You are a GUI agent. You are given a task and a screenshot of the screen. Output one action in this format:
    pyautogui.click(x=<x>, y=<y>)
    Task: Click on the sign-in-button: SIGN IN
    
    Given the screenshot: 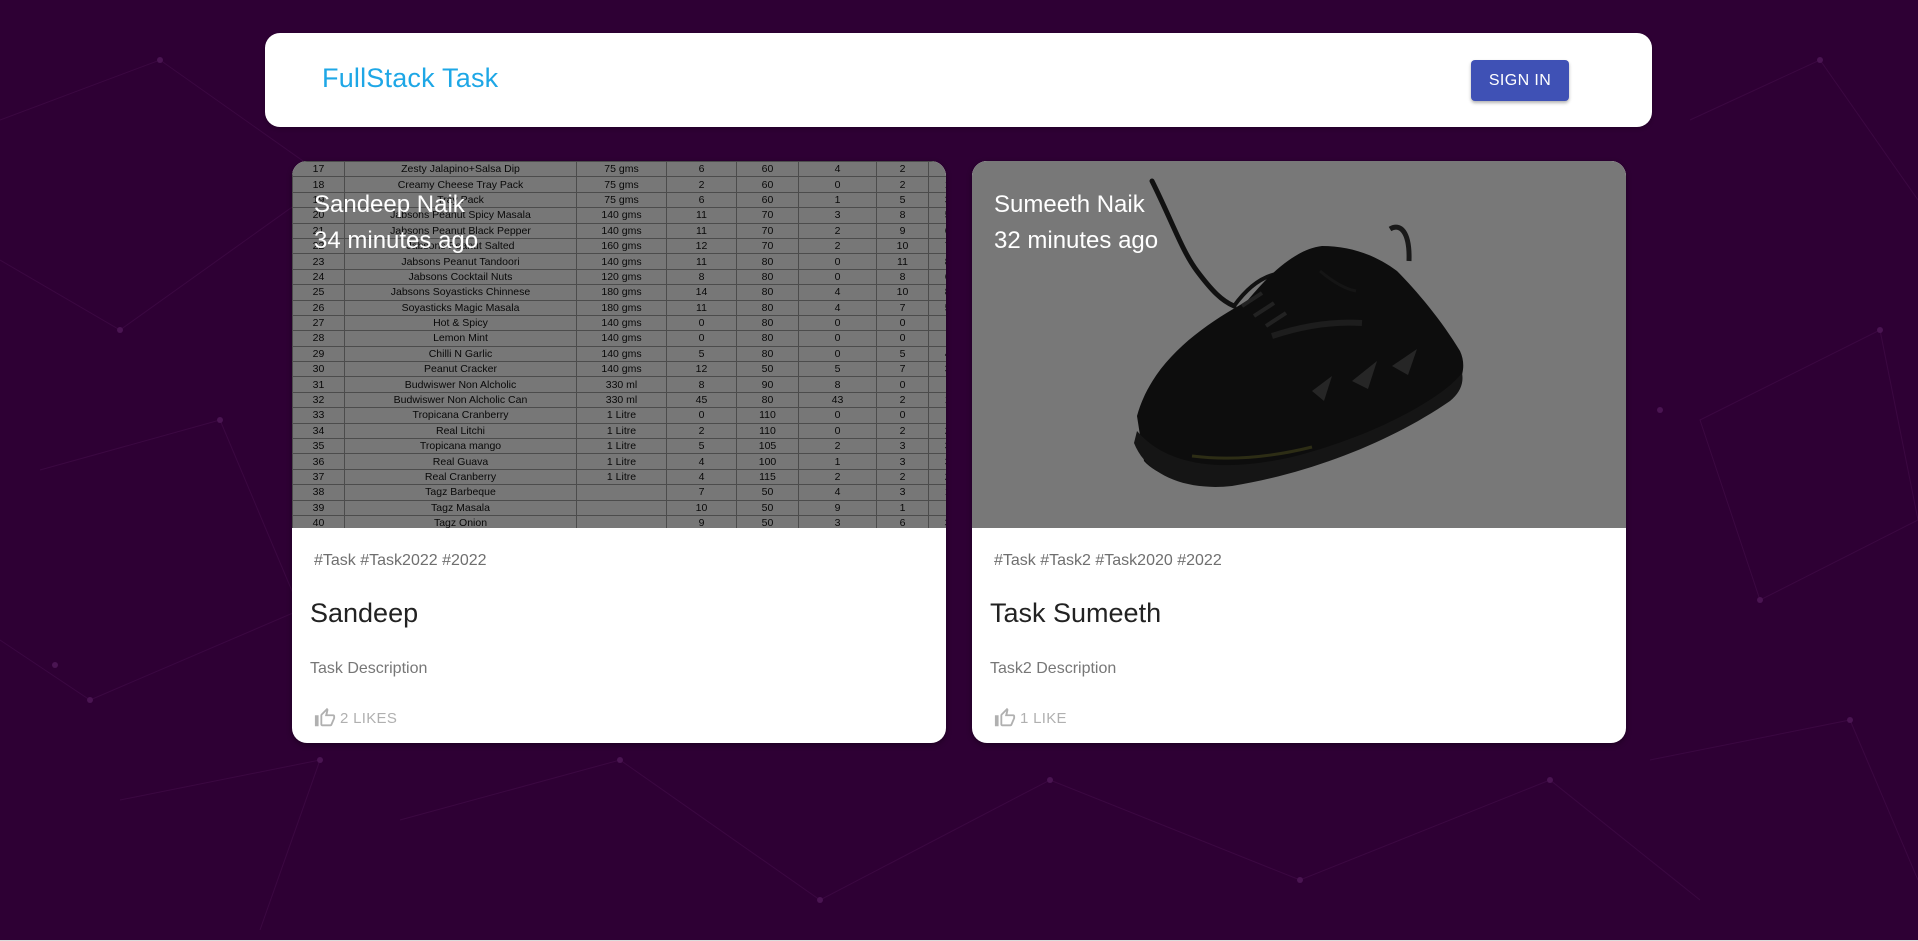 What is the action you would take?
    pyautogui.click(x=1520, y=80)
    